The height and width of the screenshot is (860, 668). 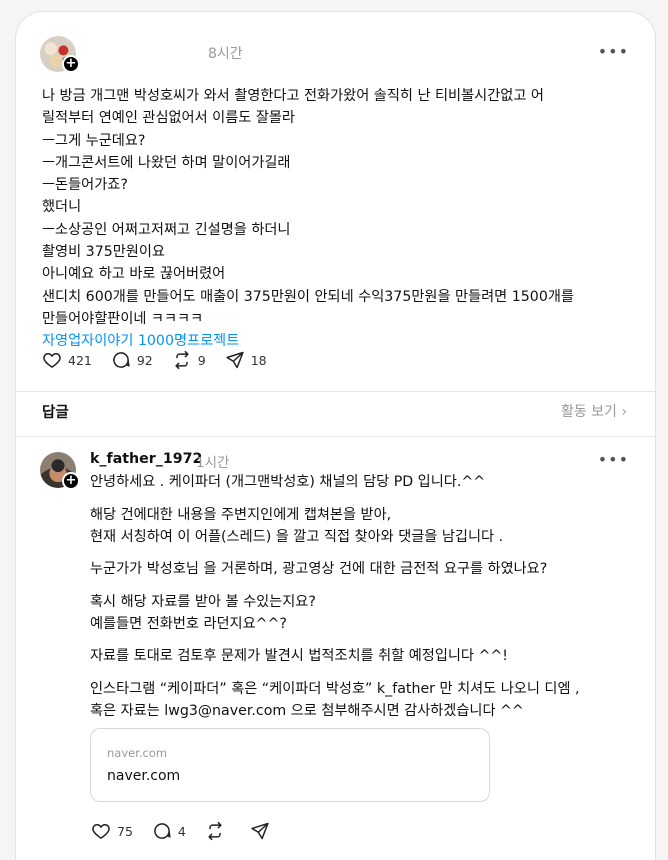 What do you see at coordinates (62, 207) in the screenshot?
I see `post-line: 했더니` at bounding box center [62, 207].